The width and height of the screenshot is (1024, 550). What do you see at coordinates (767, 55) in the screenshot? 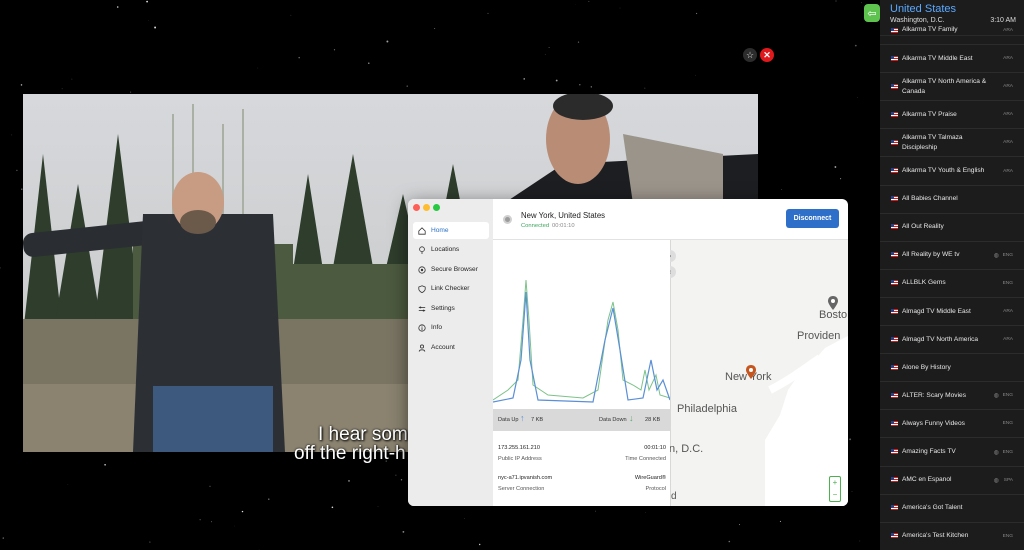
I see `close-icon: ✕` at bounding box center [767, 55].